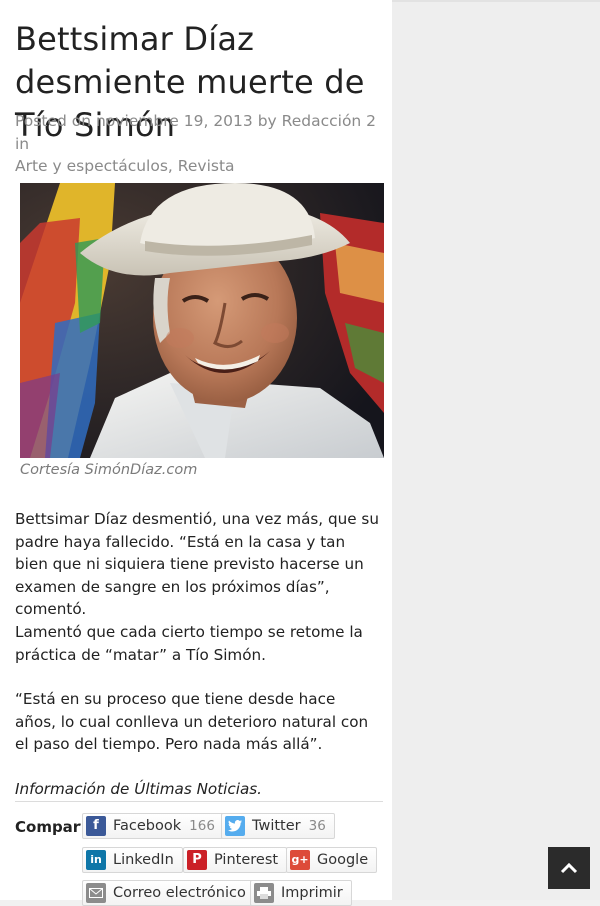 The image size is (600, 906). Describe the element at coordinates (246, 860) in the screenshot. I see `pinterest-share-label: Pinterest` at that location.